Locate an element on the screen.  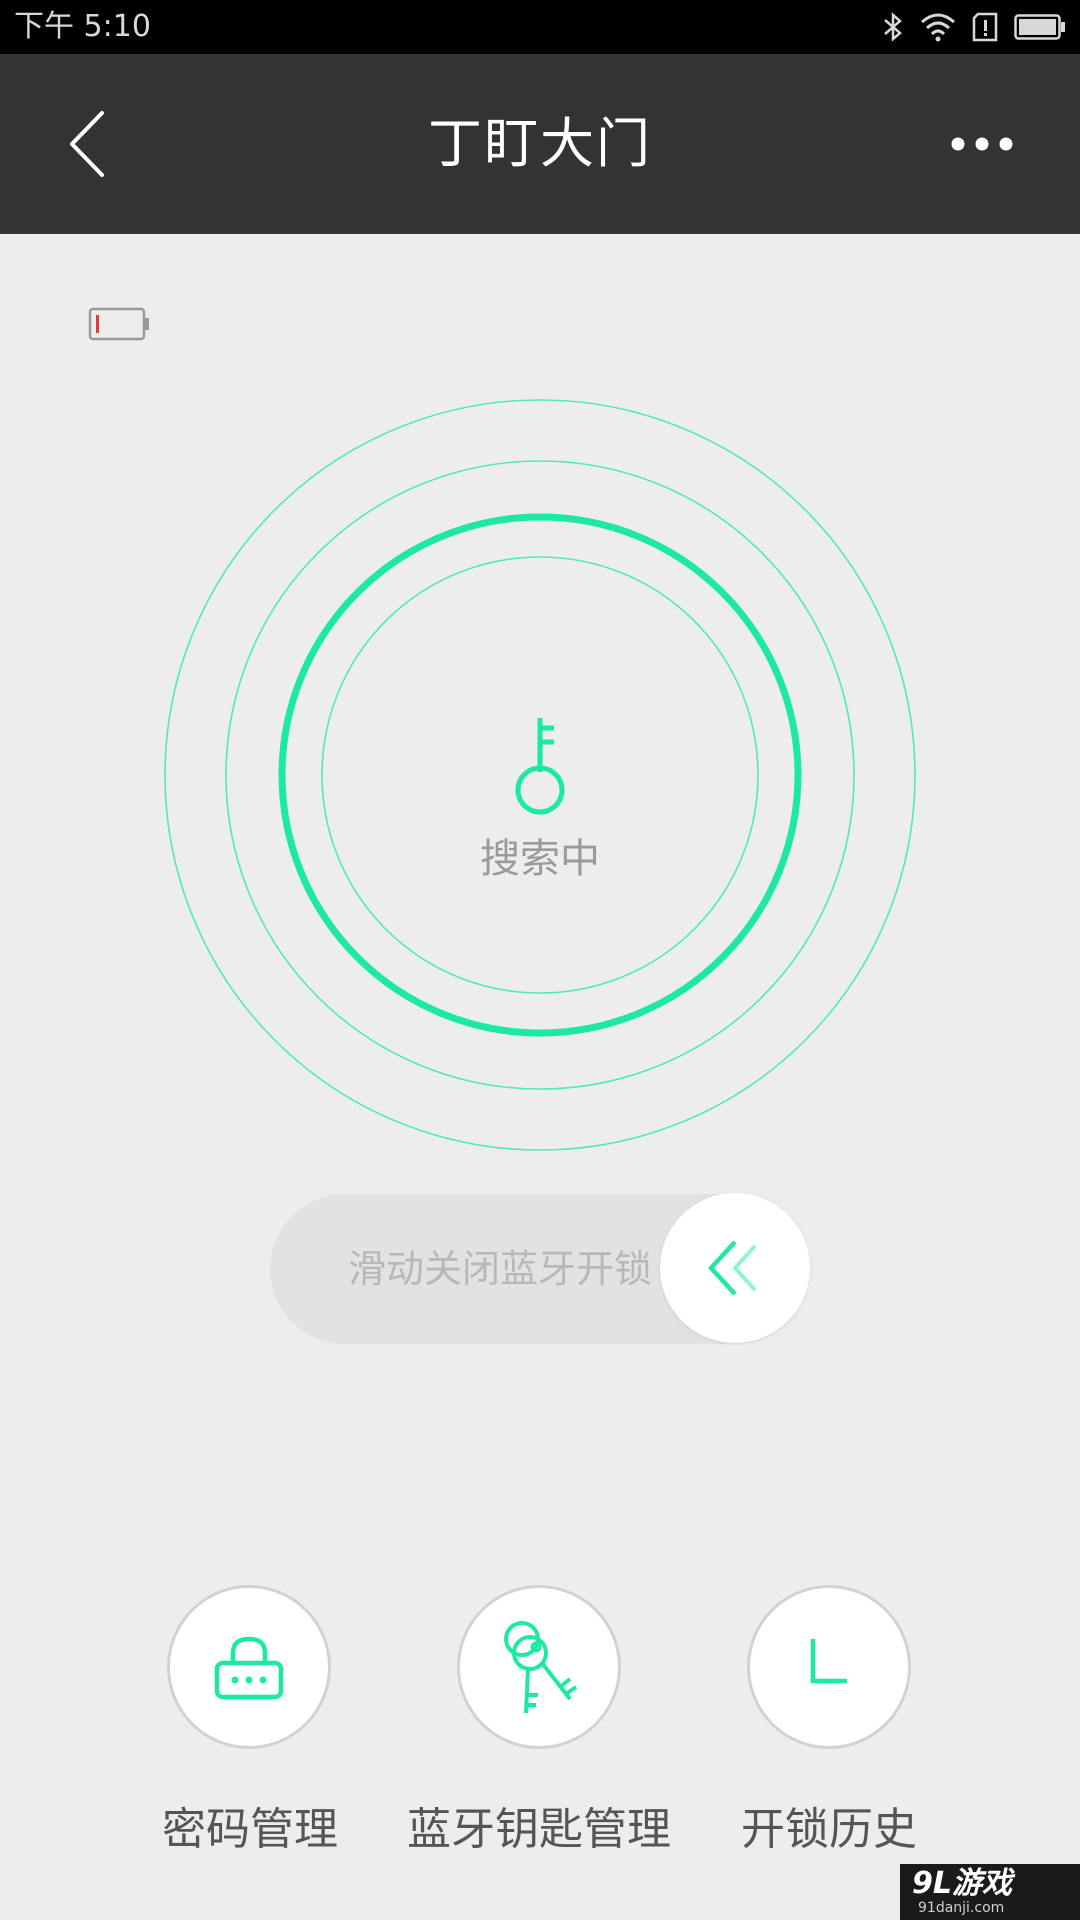
bluetooth-key-management-button is located at coordinates (539, 1667).